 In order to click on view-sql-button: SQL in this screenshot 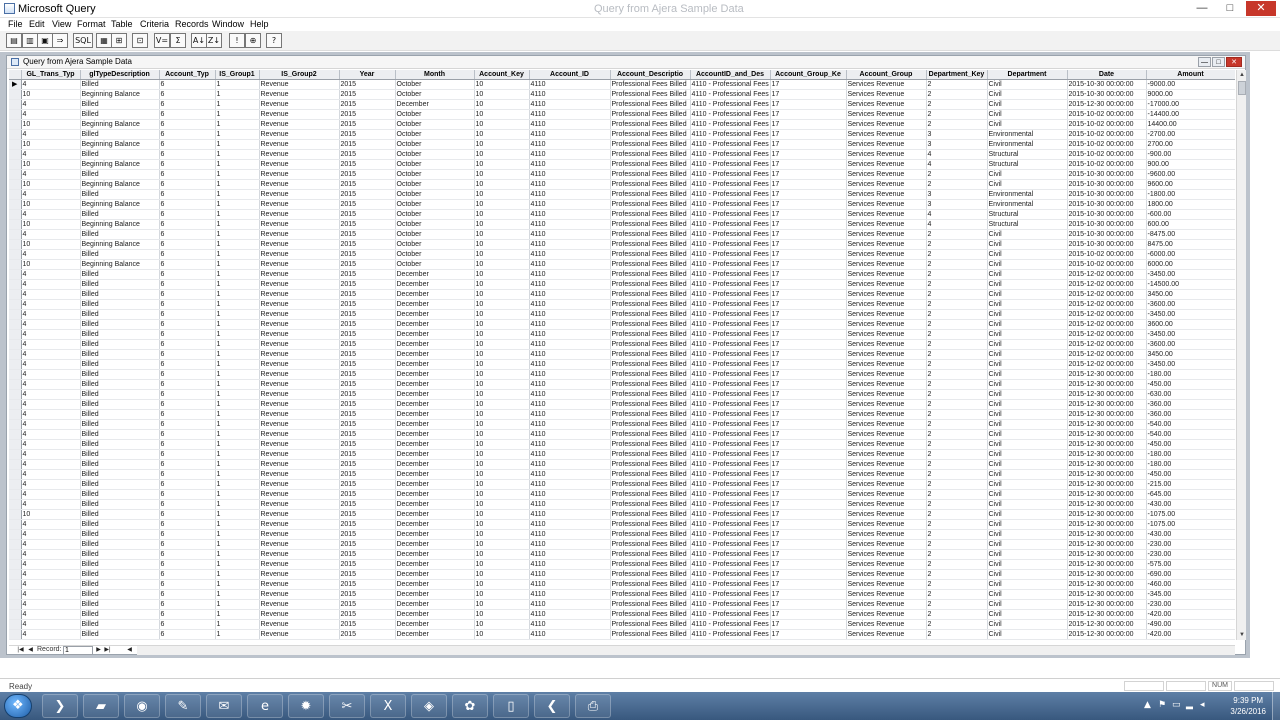, I will do `click(83, 40)`.